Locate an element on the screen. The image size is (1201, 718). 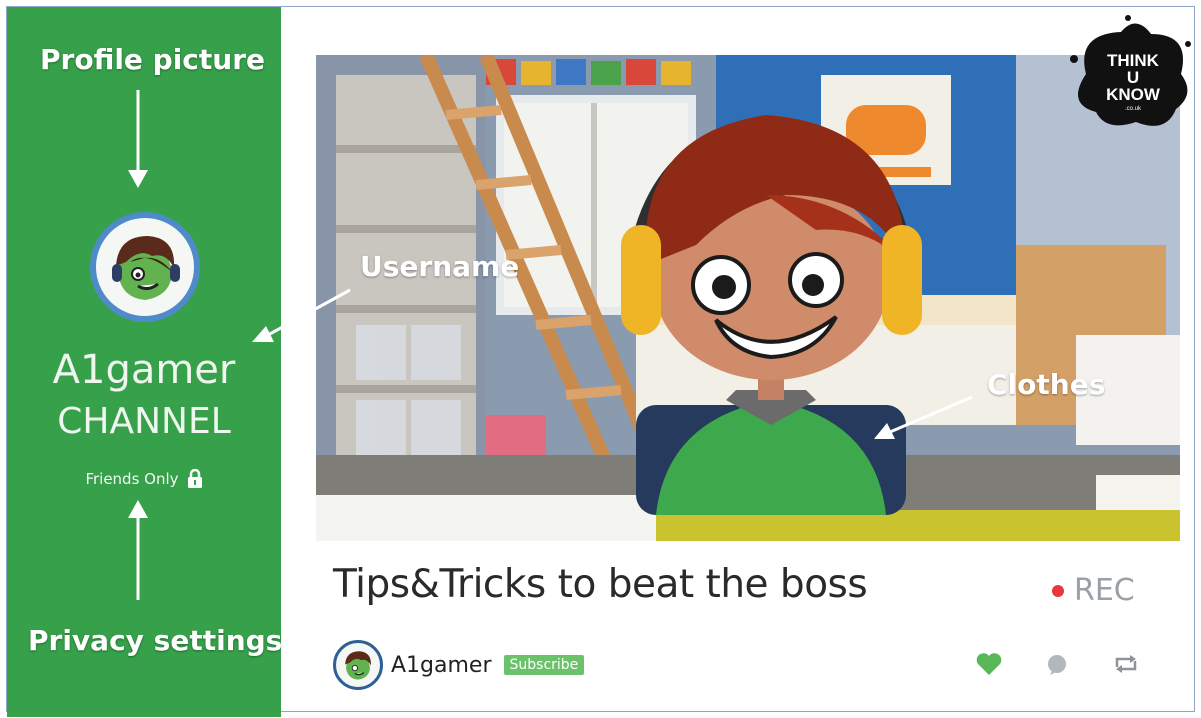
rec-dot-icon is located at coordinates (1058, 590).